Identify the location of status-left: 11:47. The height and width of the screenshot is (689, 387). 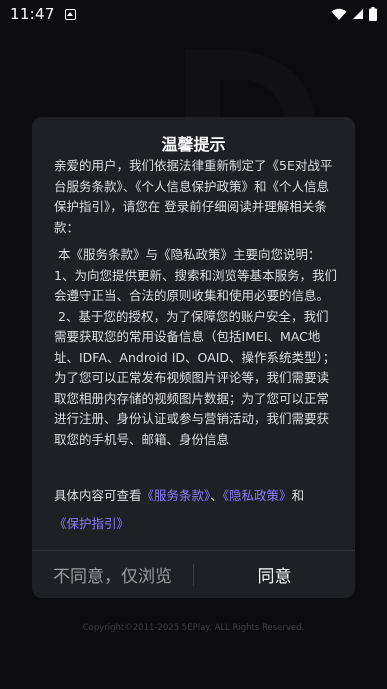
(43, 14).